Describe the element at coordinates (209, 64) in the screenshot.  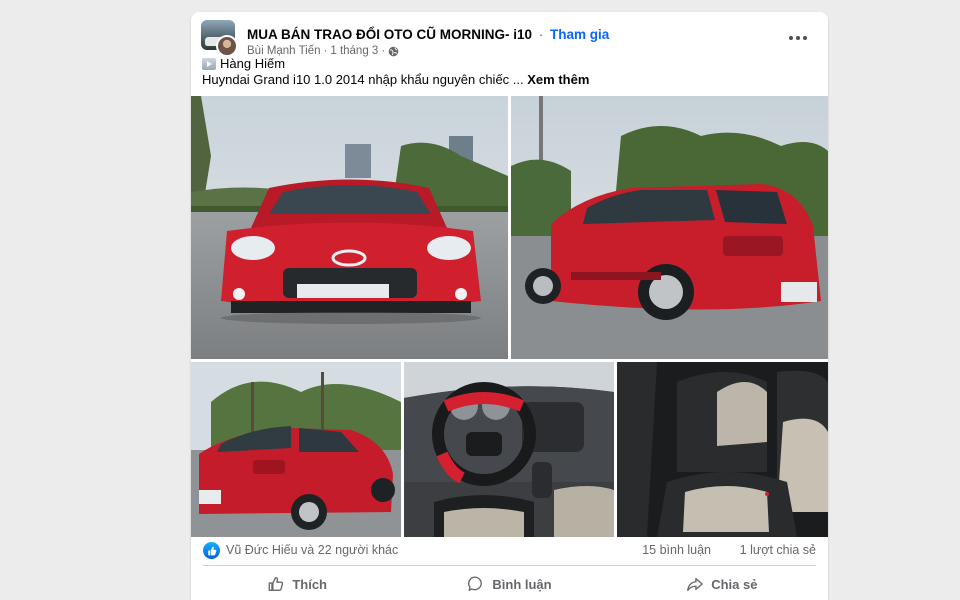
I see `arrow-tag-icon` at that location.